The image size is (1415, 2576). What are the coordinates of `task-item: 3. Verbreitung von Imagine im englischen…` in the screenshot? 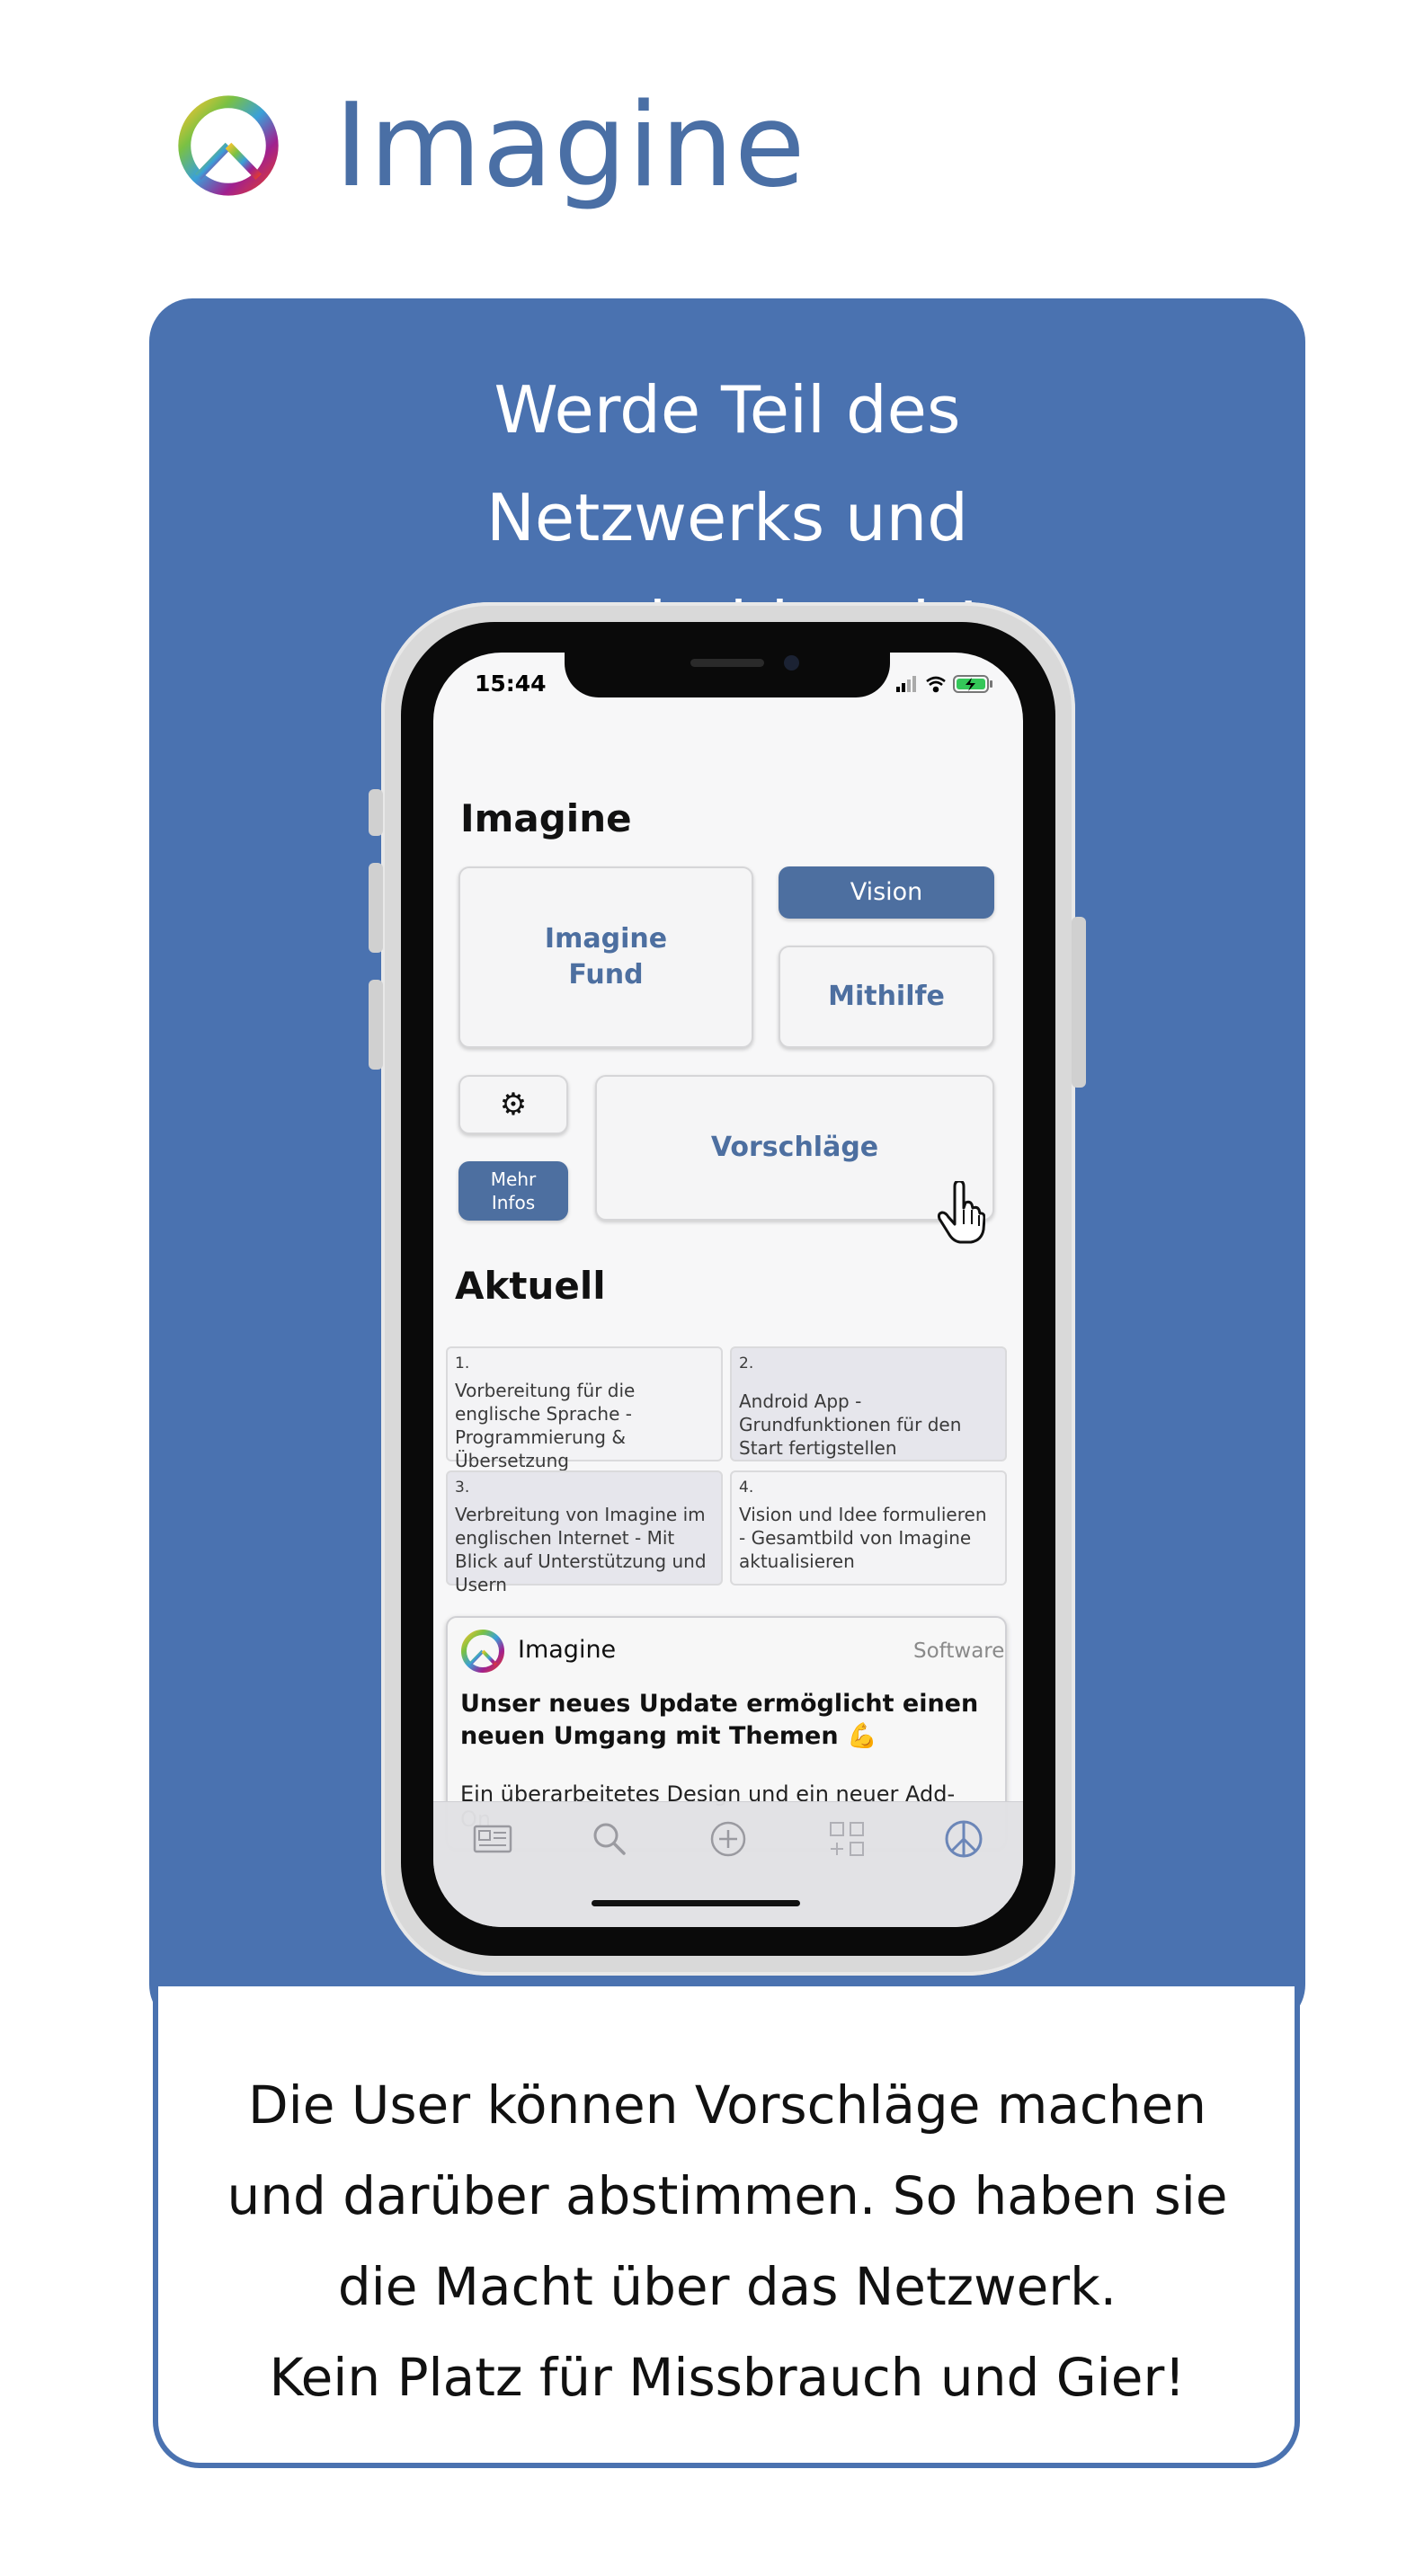 It's located at (584, 1532).